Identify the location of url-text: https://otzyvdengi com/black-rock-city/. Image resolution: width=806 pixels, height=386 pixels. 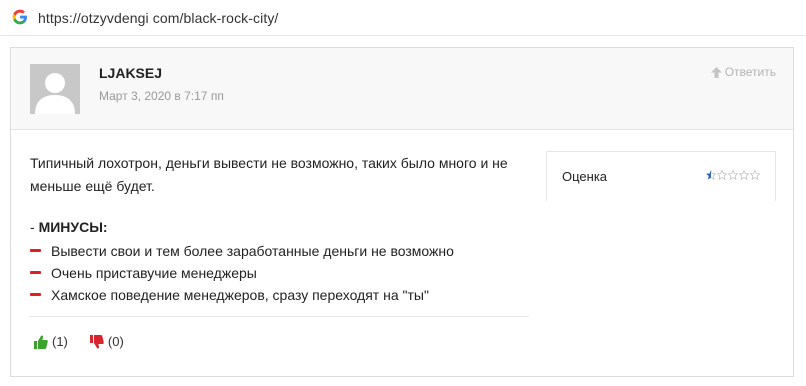
(158, 18).